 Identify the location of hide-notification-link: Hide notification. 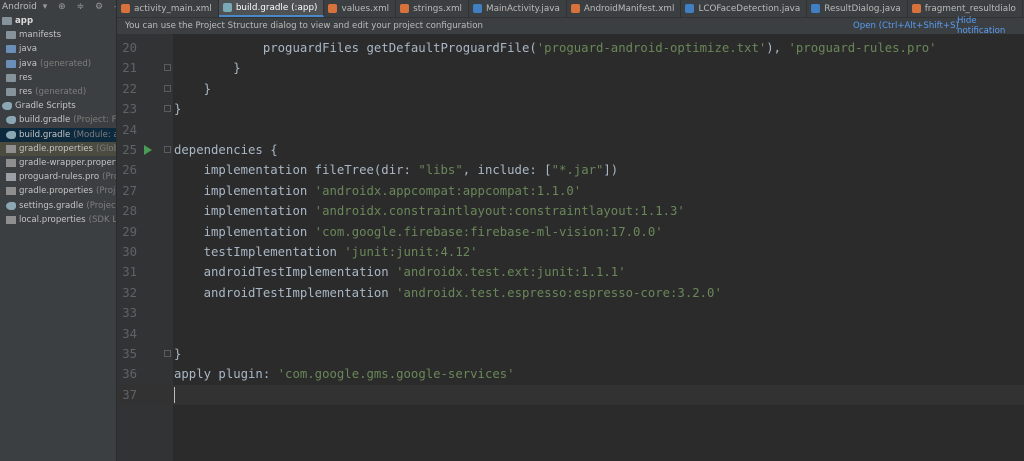
(990, 26).